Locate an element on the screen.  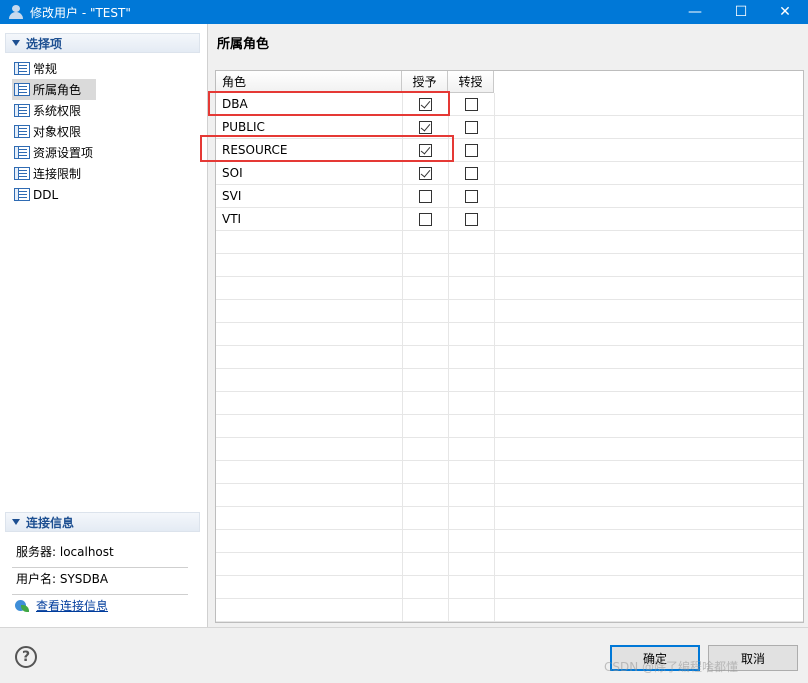
nav-item-resource-settings: 资源设置项 is located at coordinates (54, 152).